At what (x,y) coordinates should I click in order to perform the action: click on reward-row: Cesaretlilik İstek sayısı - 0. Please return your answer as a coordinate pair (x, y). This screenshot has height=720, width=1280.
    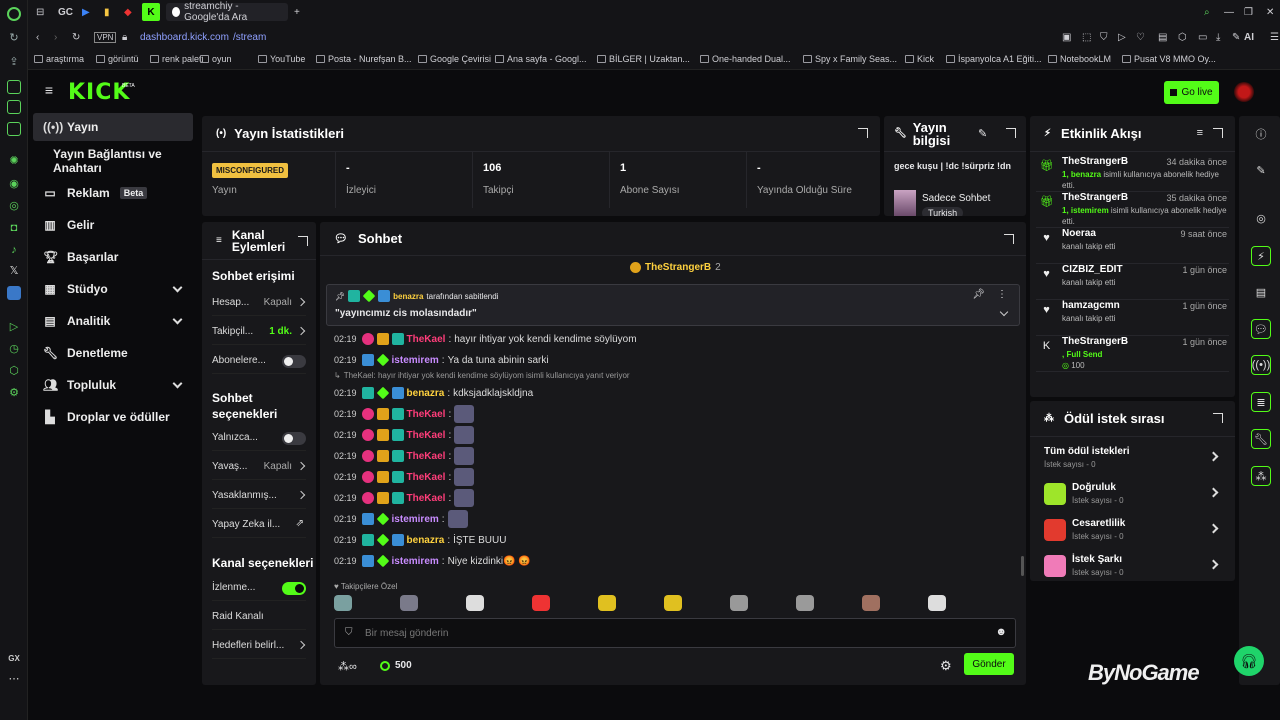
    Looking at the image, I should click on (1132, 532).